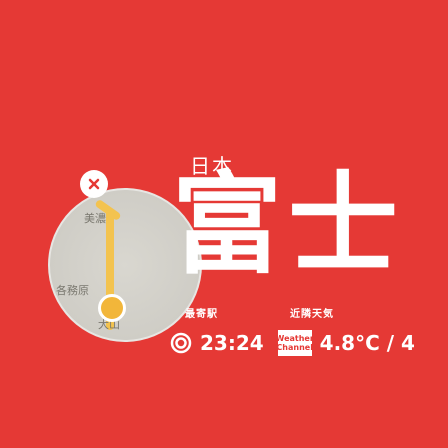  What do you see at coordinates (201, 314) in the screenshot?
I see `nearest-station-label: 最寄駅` at bounding box center [201, 314].